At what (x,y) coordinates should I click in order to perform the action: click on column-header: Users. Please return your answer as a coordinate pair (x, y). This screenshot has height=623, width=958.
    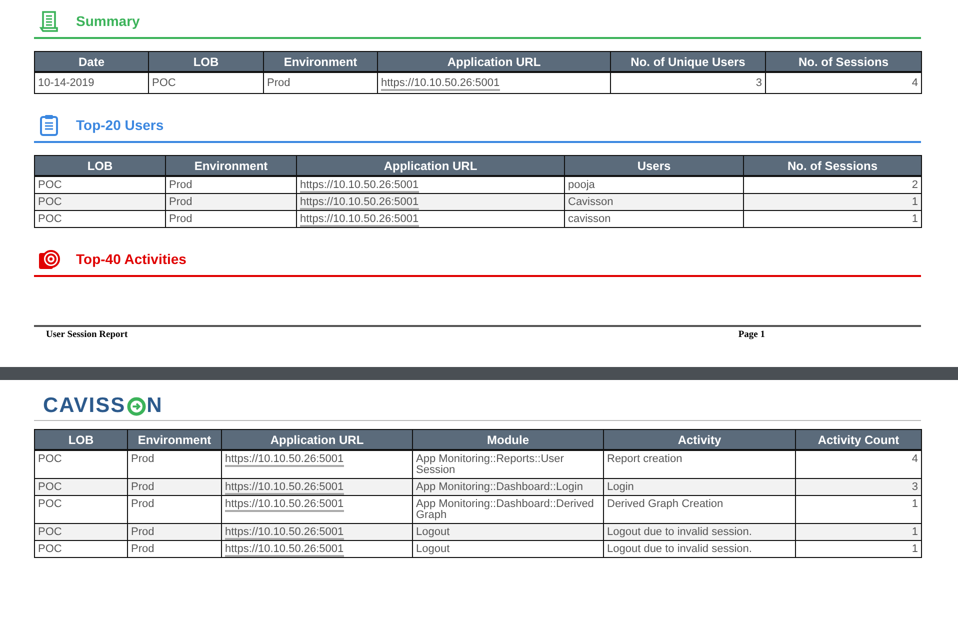
    Looking at the image, I should click on (654, 166).